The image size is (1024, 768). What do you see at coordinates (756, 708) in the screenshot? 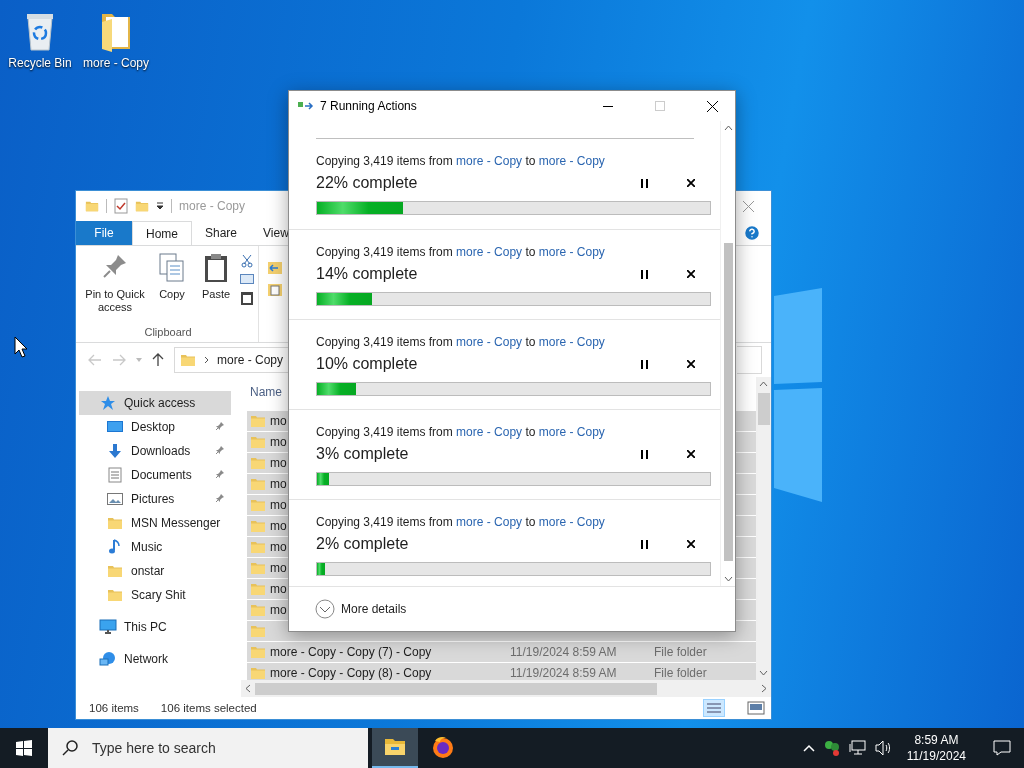
I see `thumbnails-view-icon` at bounding box center [756, 708].